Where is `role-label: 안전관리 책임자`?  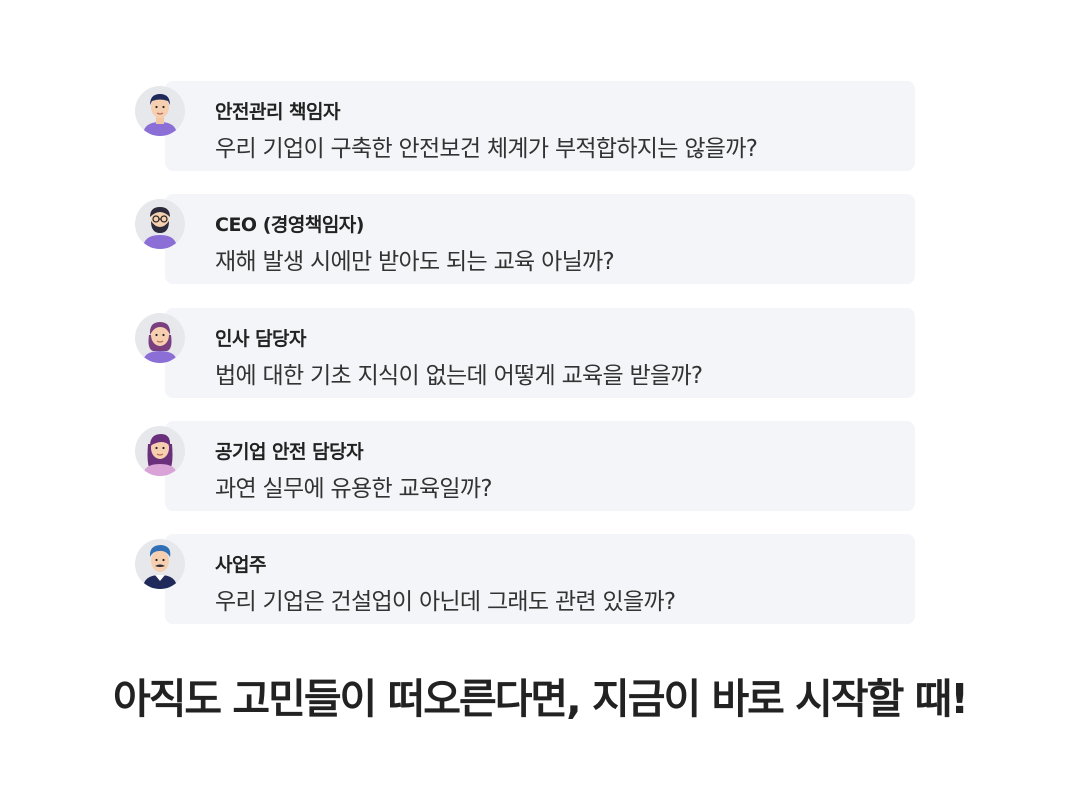
role-label: 안전관리 책임자 is located at coordinates (277, 112).